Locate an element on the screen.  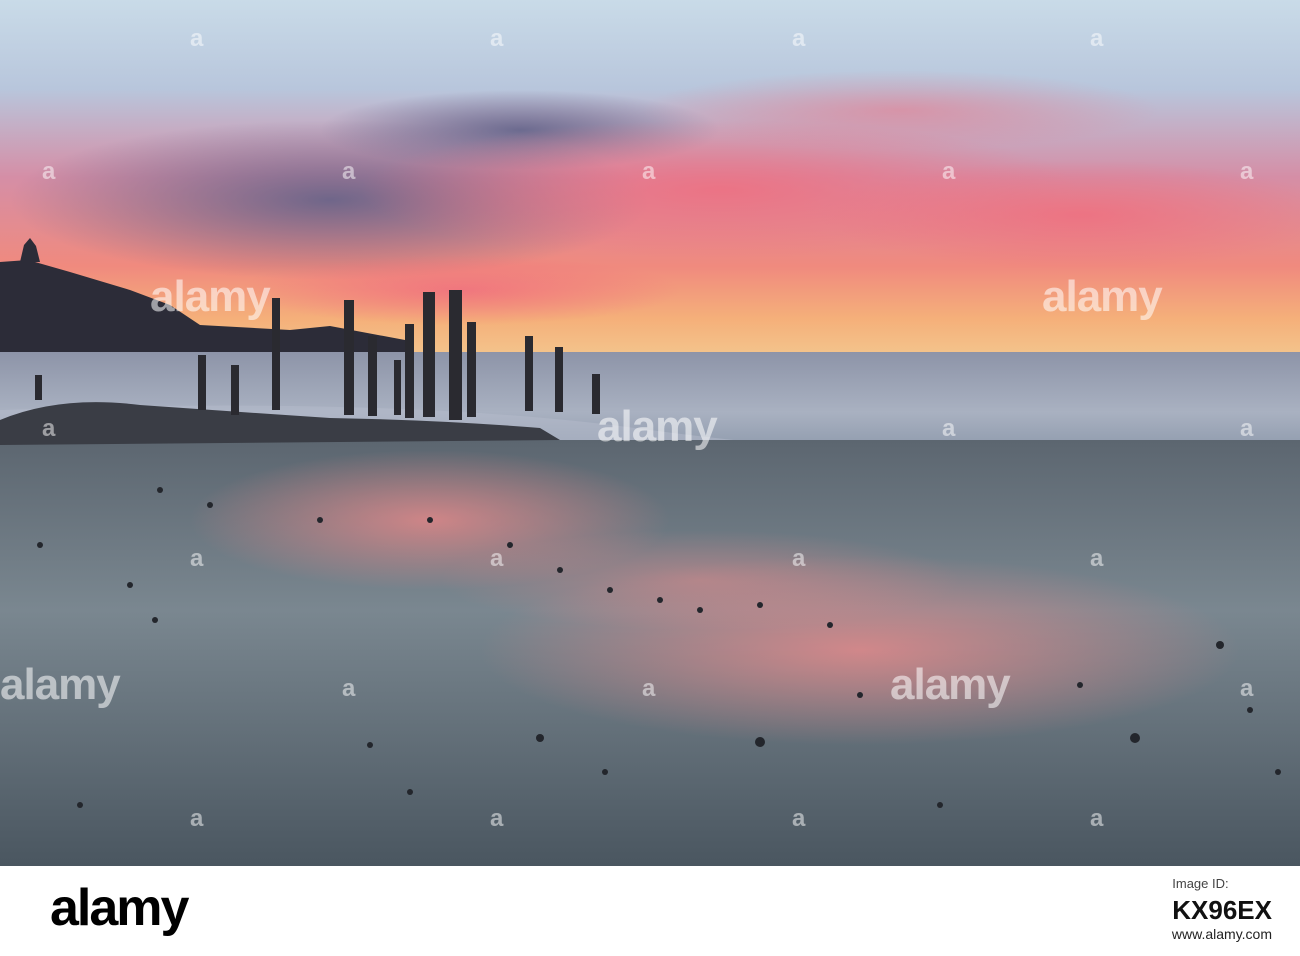
image-id-value: KX96EX is located at coordinates (1222, 910).